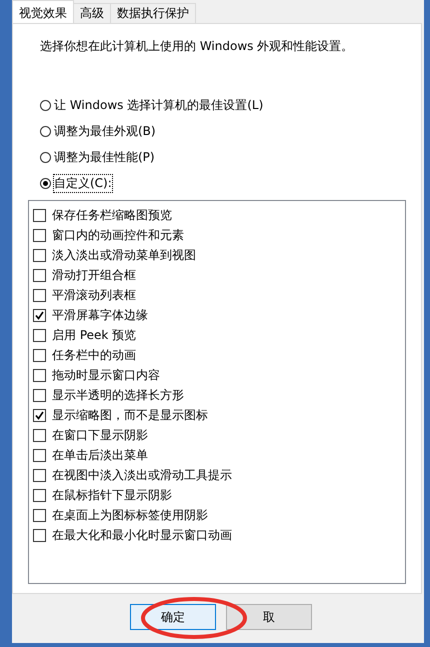 Image resolution: width=430 pixels, height=647 pixels. I want to click on radio-label: 让 Windows 选择计算机的最佳设置(L), so click(159, 105).